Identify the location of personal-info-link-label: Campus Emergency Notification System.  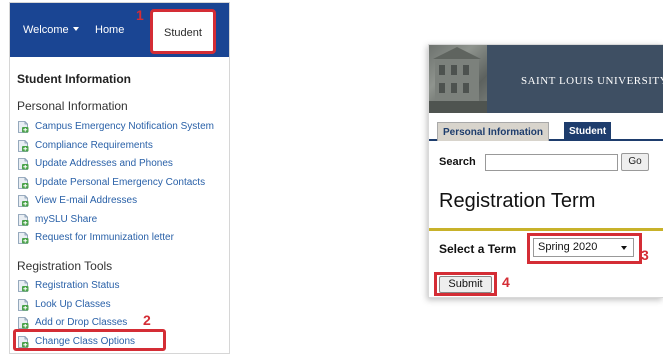
(124, 126).